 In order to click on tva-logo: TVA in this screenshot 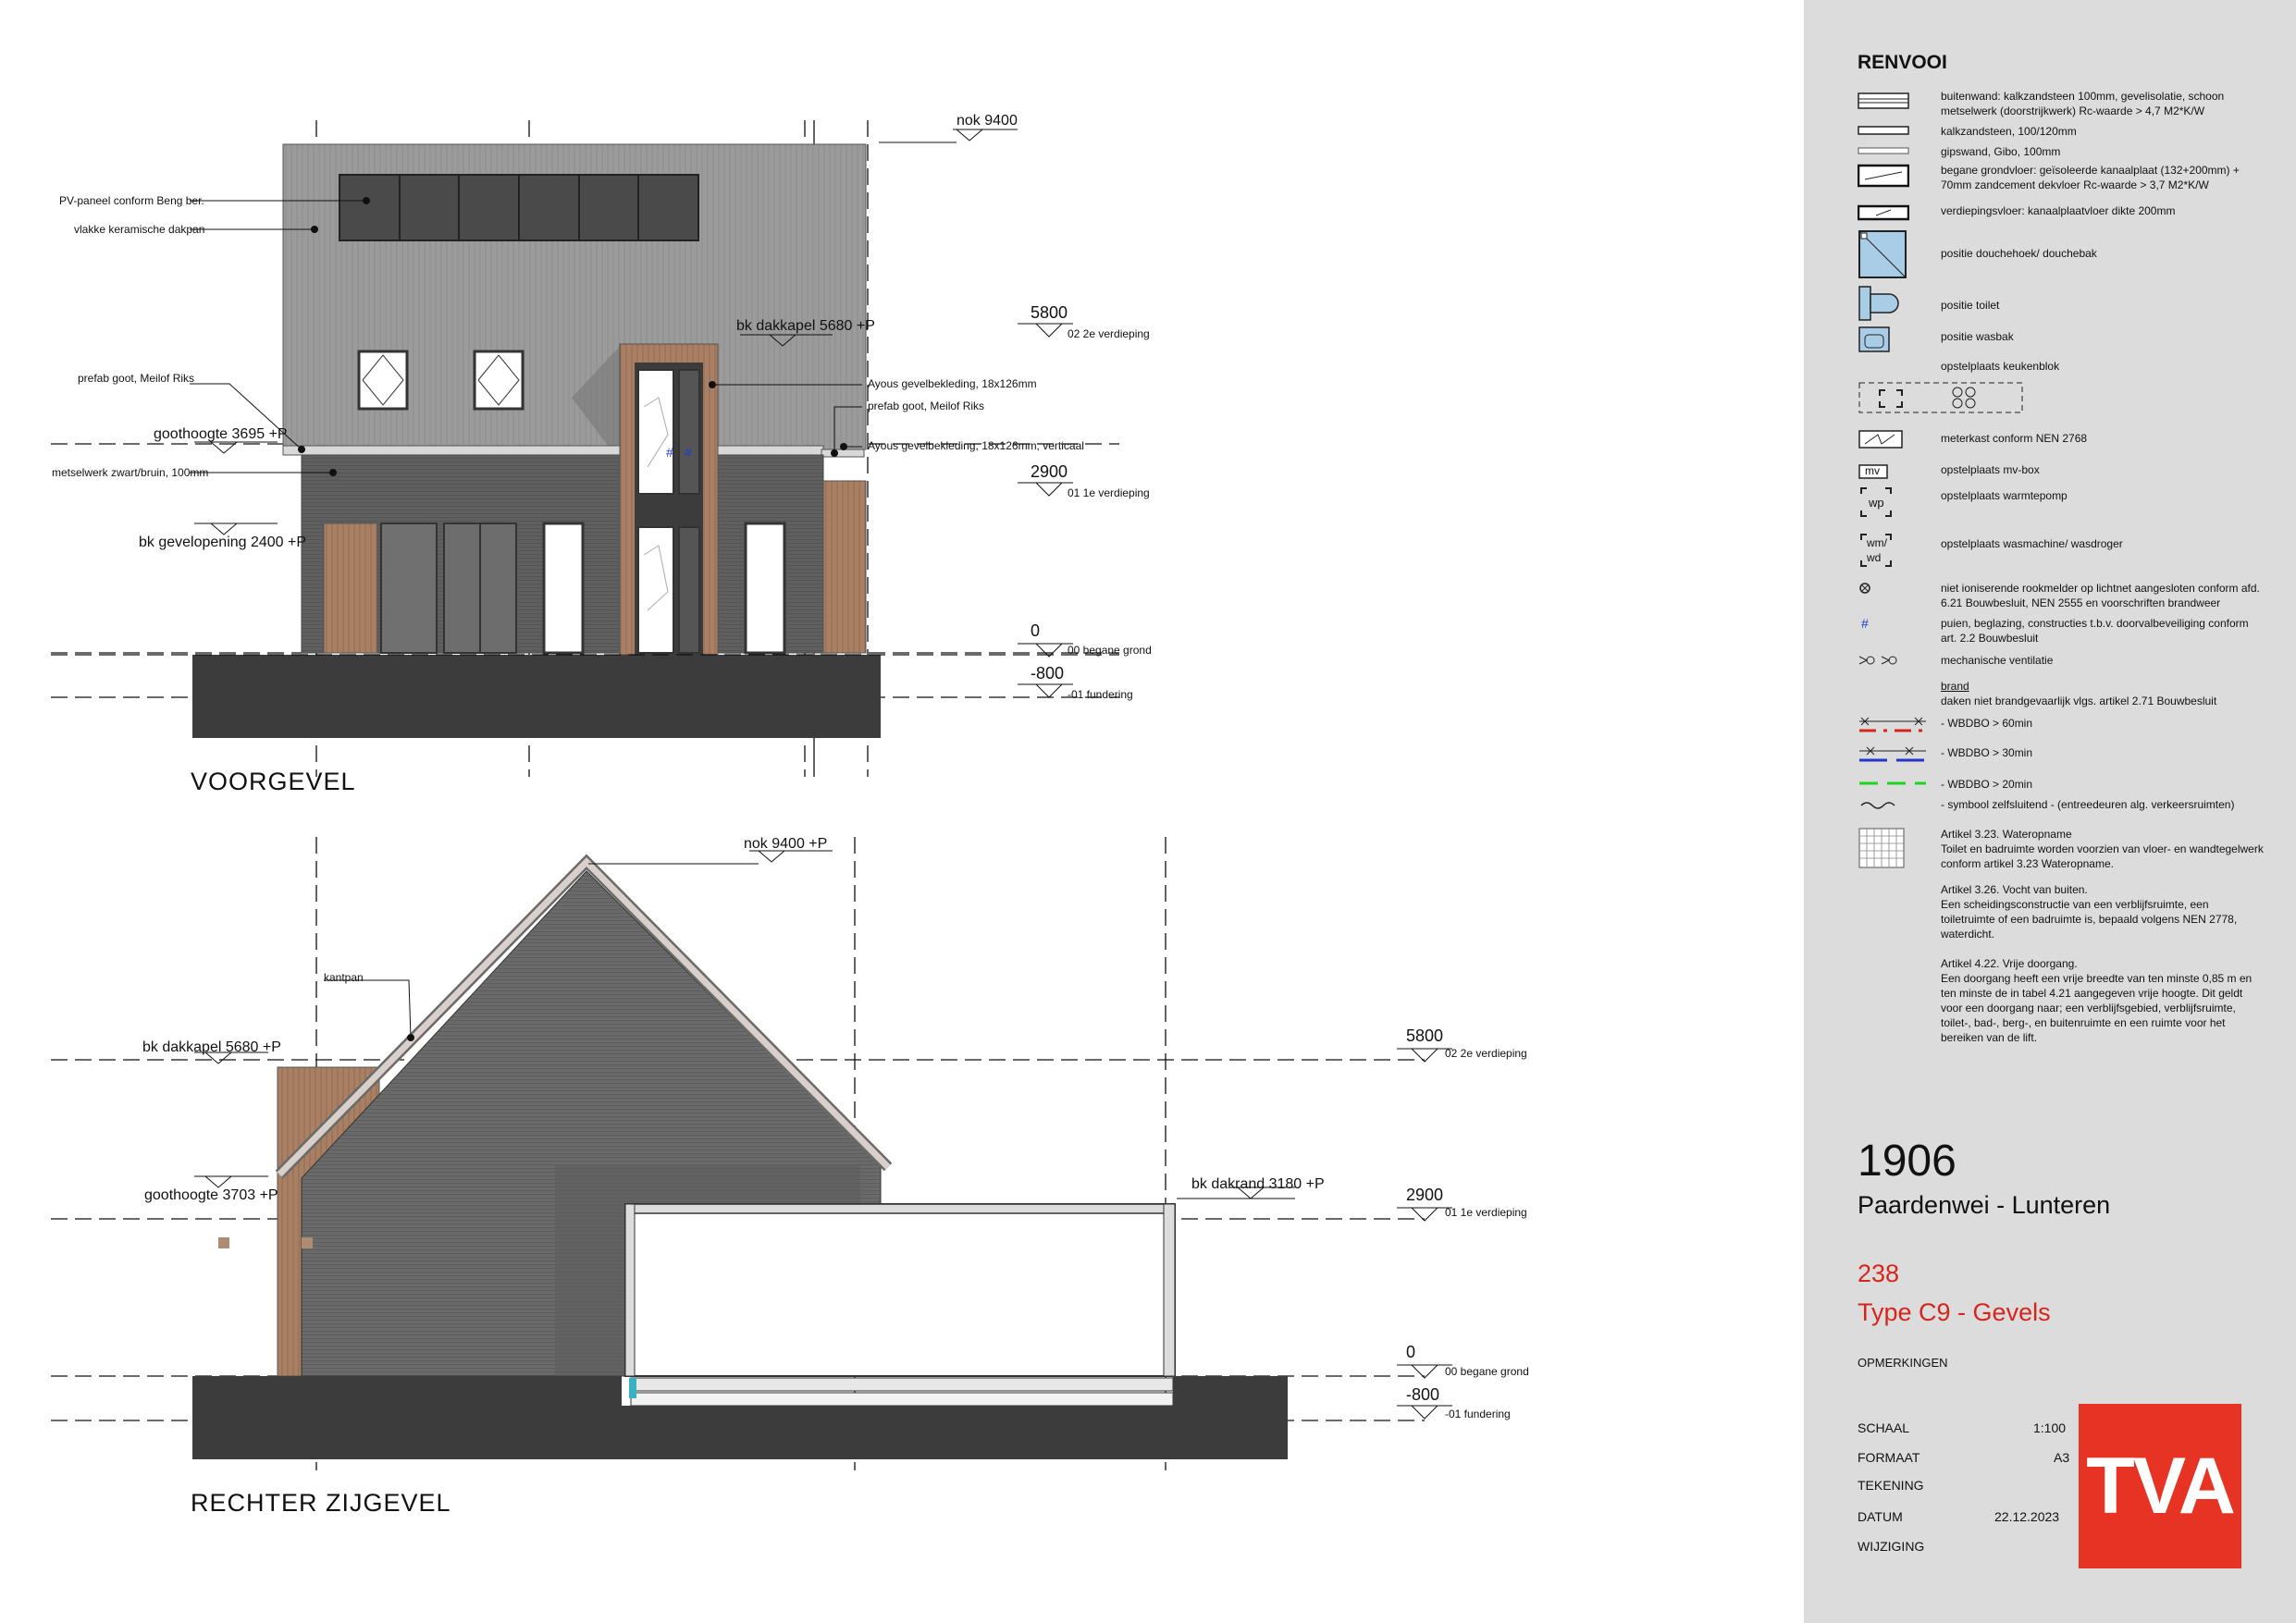, I will do `click(2160, 1486)`.